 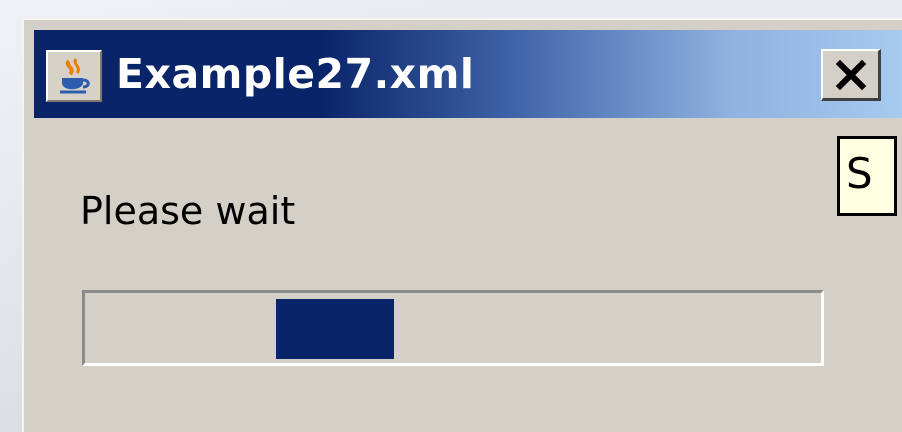 I want to click on close-x-icon, so click(x=850, y=74).